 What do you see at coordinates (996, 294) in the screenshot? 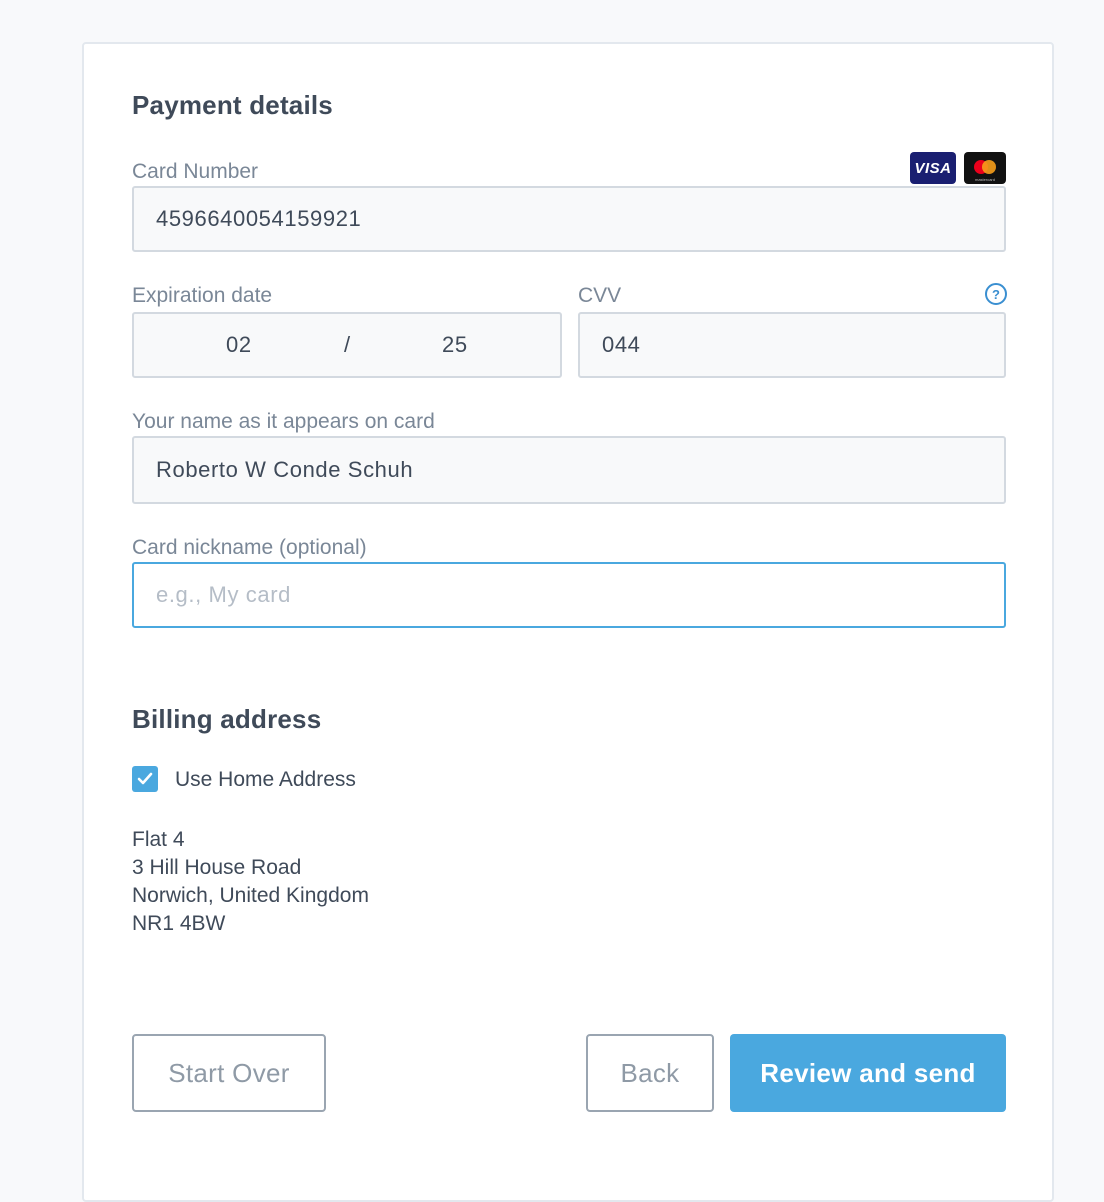
I see `help-icon: ?` at bounding box center [996, 294].